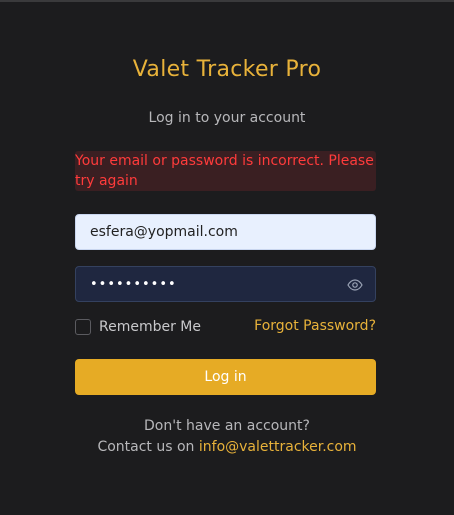 The height and width of the screenshot is (515, 454). Describe the element at coordinates (278, 447) in the screenshot. I see `contact-email-link: info@valettracker.com` at that location.